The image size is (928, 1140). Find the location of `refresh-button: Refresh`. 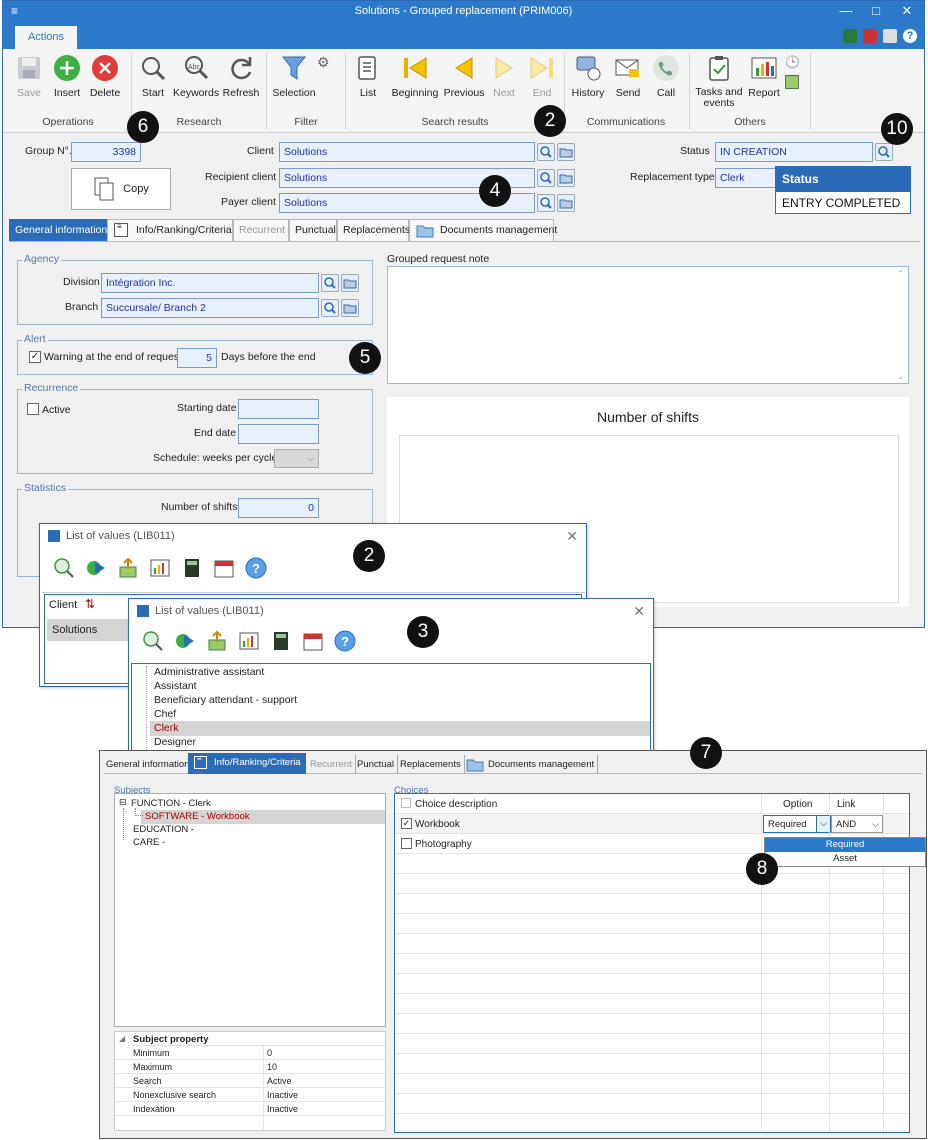

refresh-button: Refresh is located at coordinates (241, 76).